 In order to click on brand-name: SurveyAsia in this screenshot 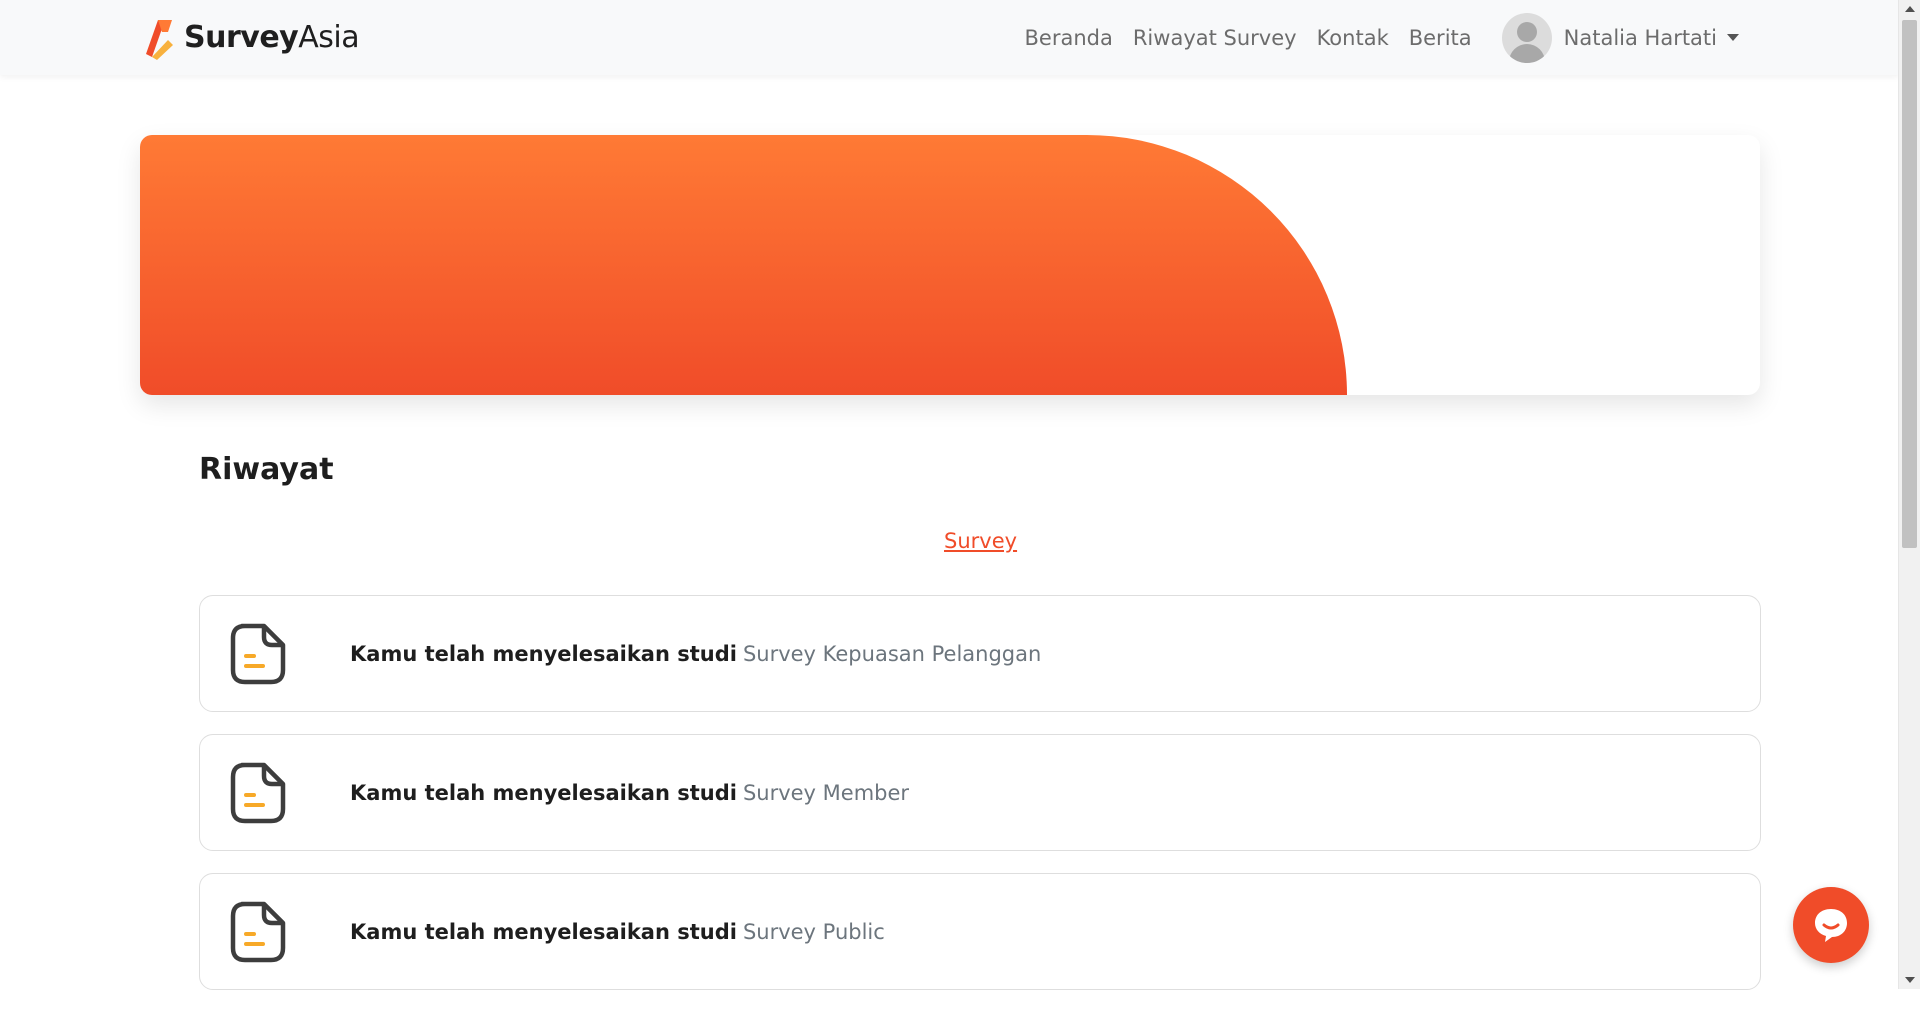, I will do `click(272, 37)`.